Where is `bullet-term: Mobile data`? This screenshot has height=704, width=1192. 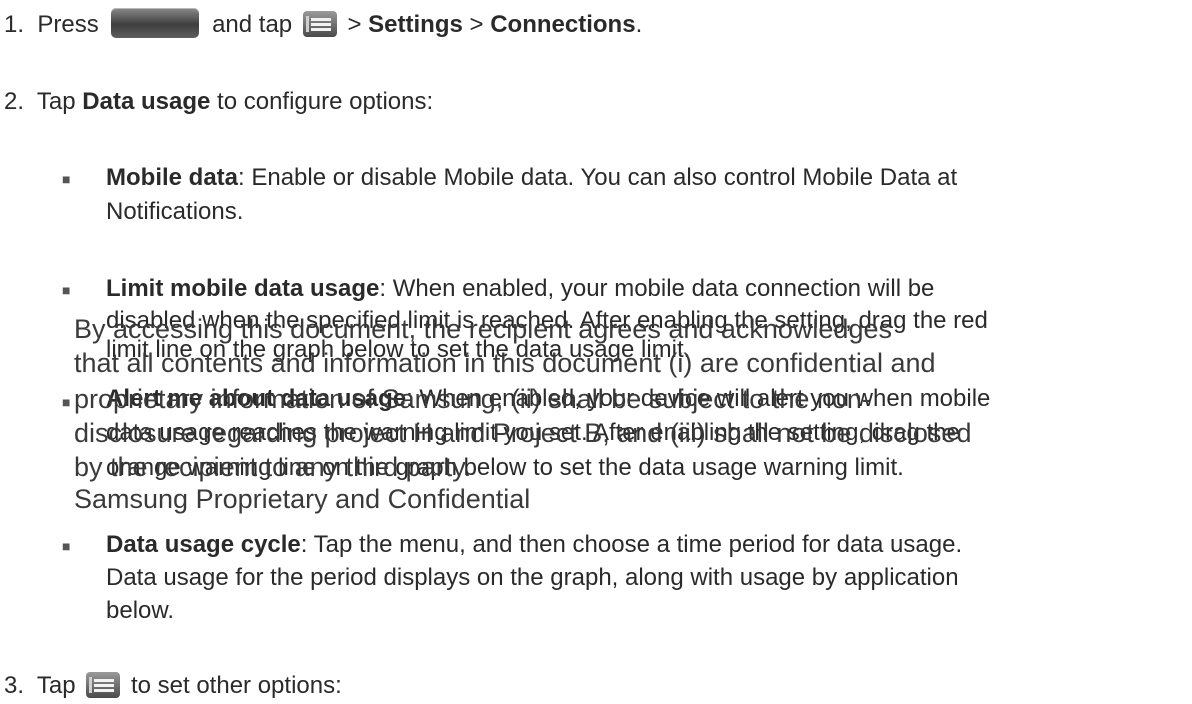 bullet-term: Mobile data is located at coordinates (172, 177).